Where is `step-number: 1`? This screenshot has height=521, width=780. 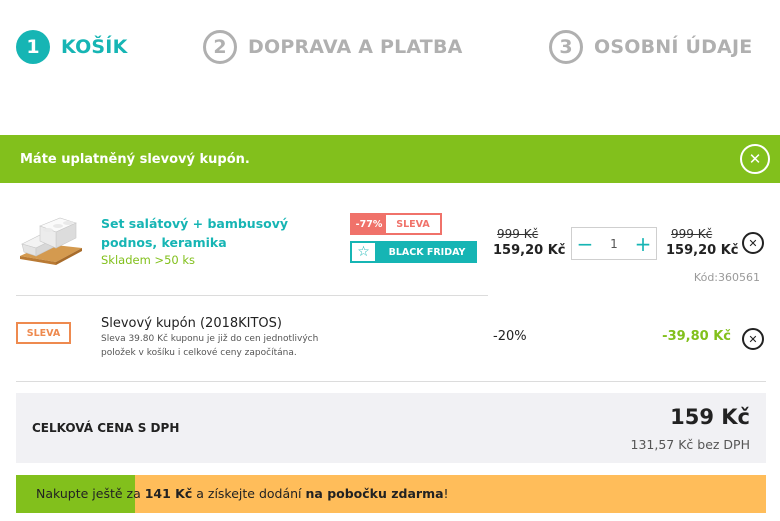 step-number: 1 is located at coordinates (33, 47).